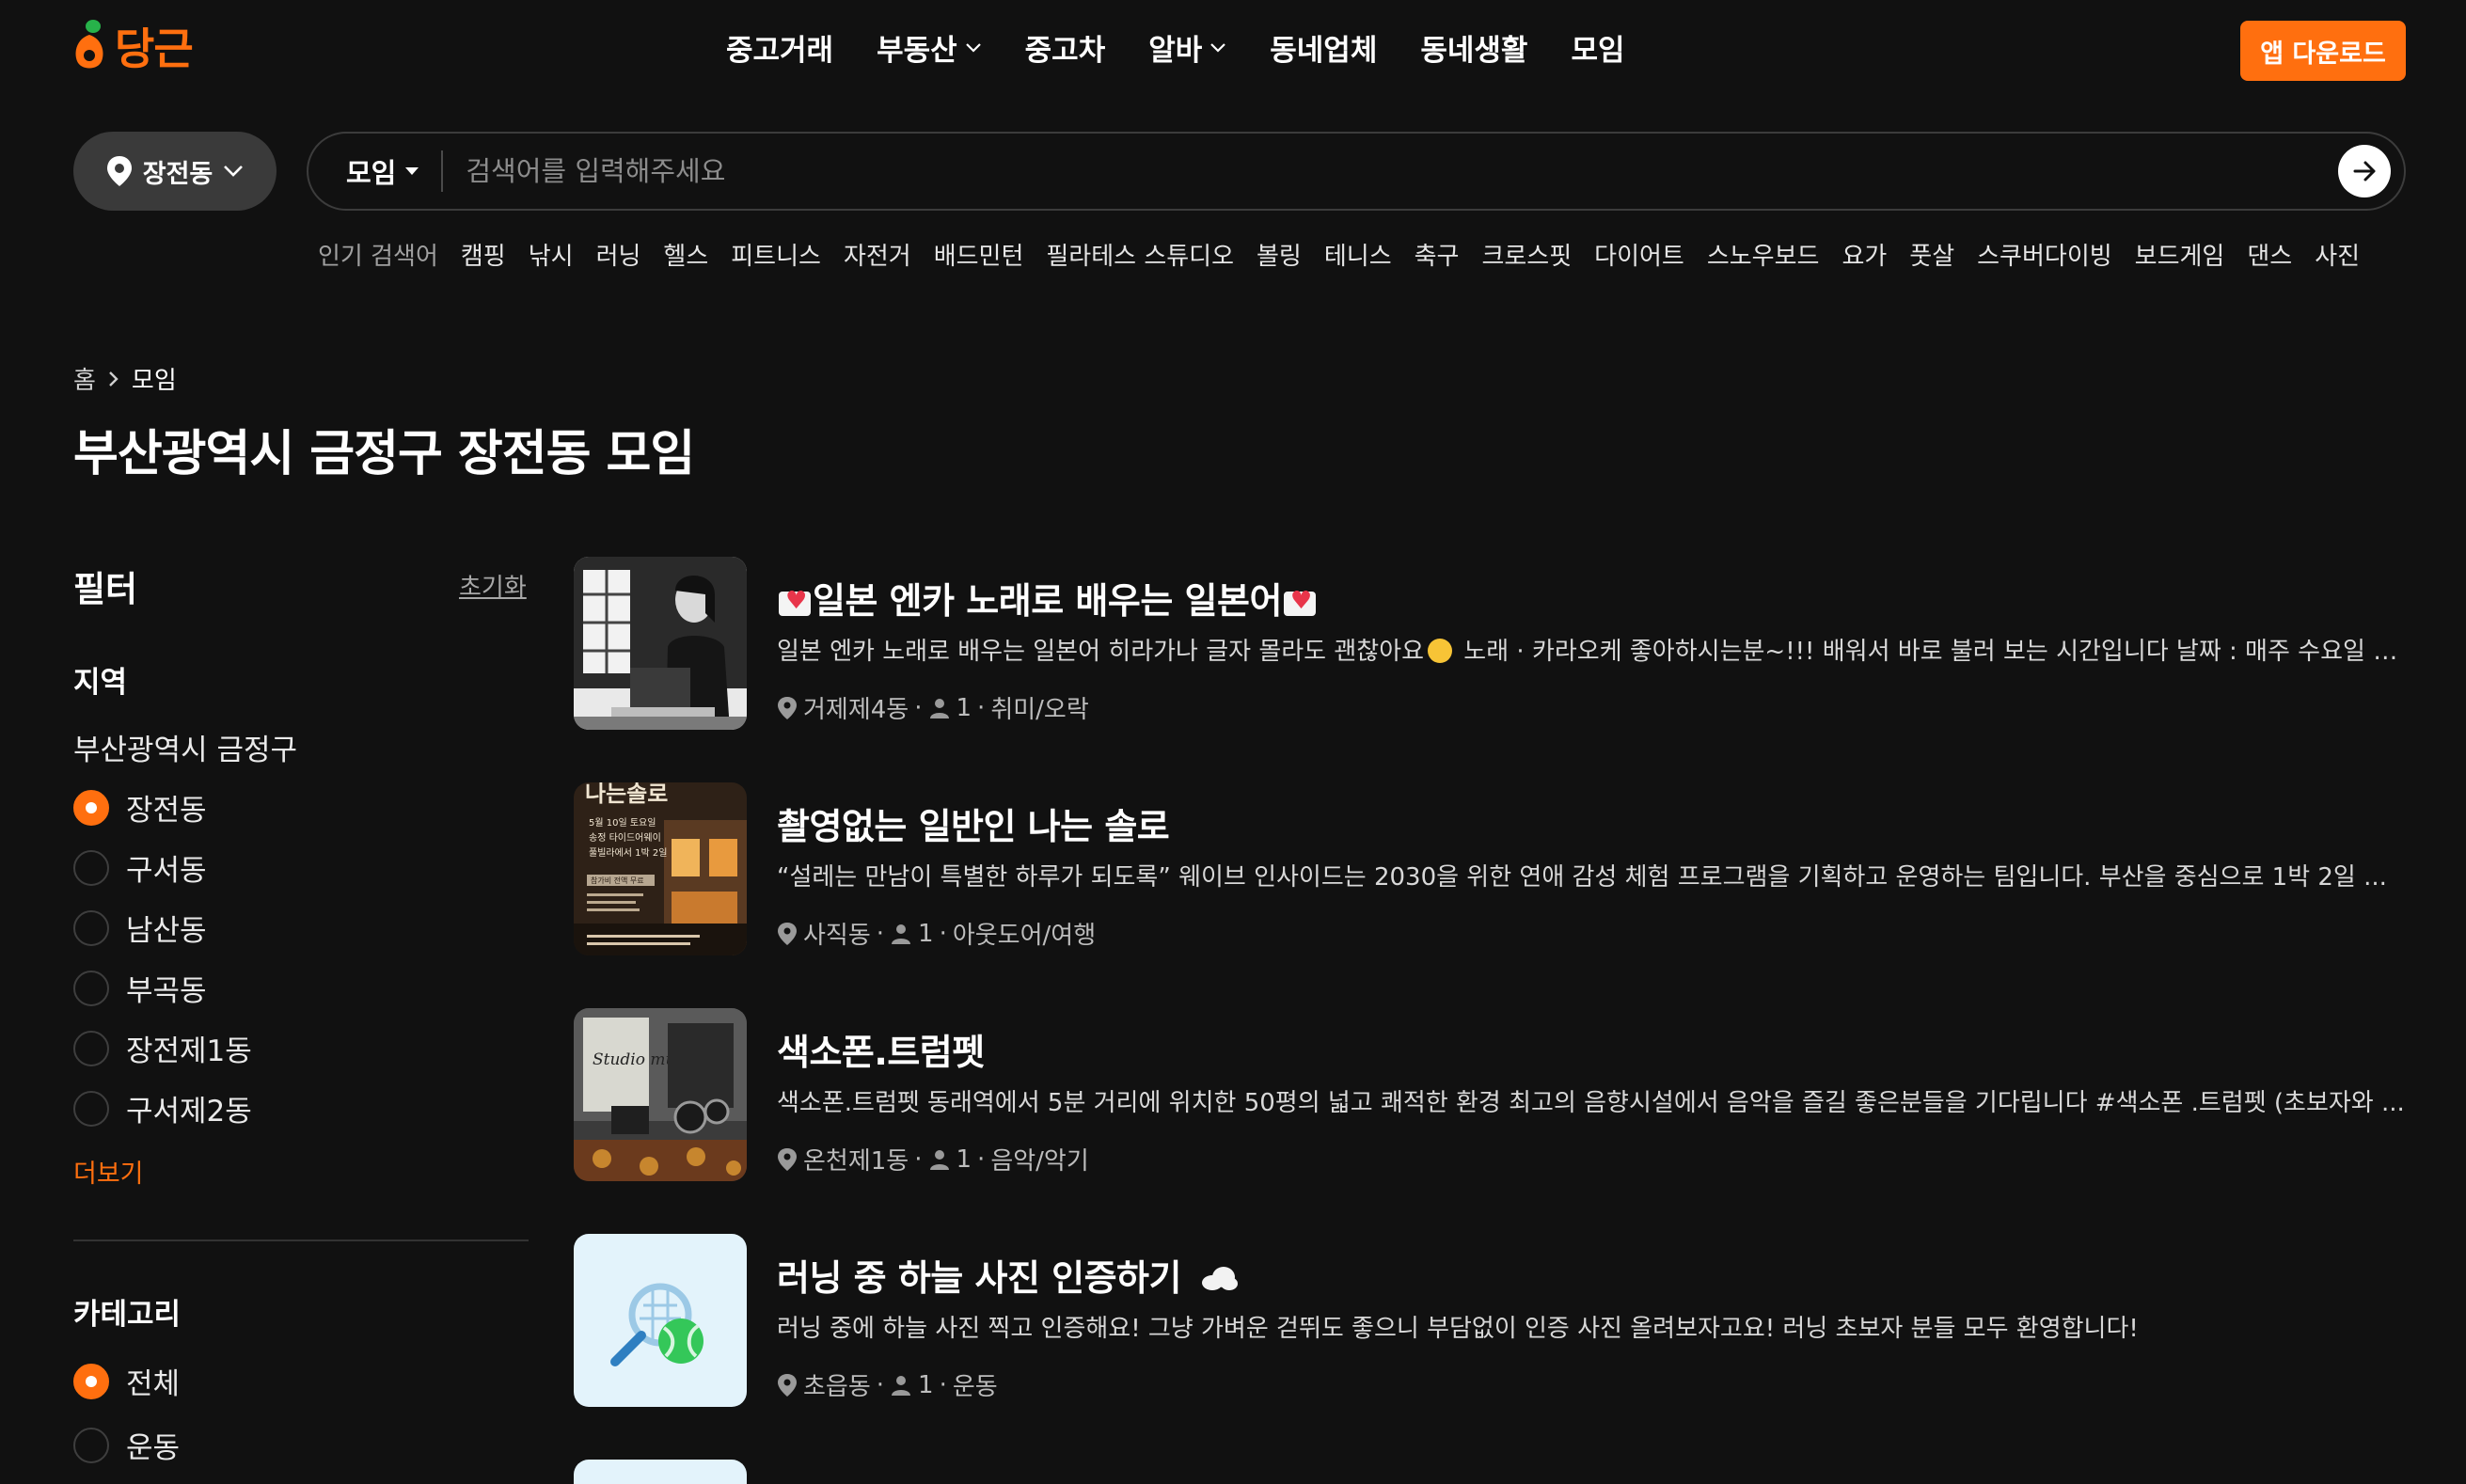  I want to click on popular-keyword: 스노우보드, so click(1763, 254).